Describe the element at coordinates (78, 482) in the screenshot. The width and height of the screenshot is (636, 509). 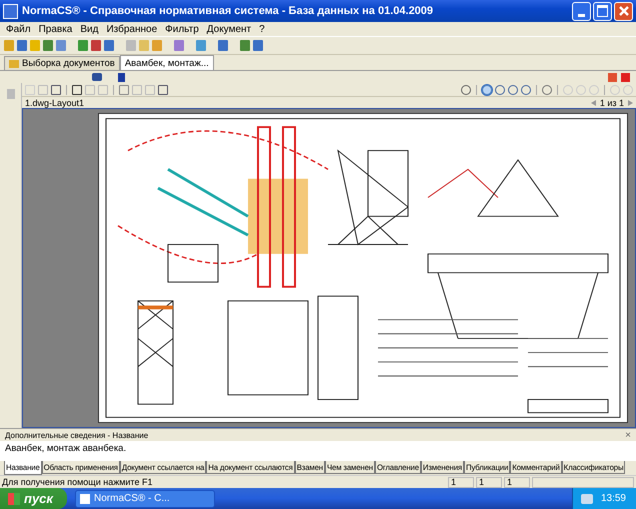
I see `status-text: Для получения помощи нажмите F1` at that location.